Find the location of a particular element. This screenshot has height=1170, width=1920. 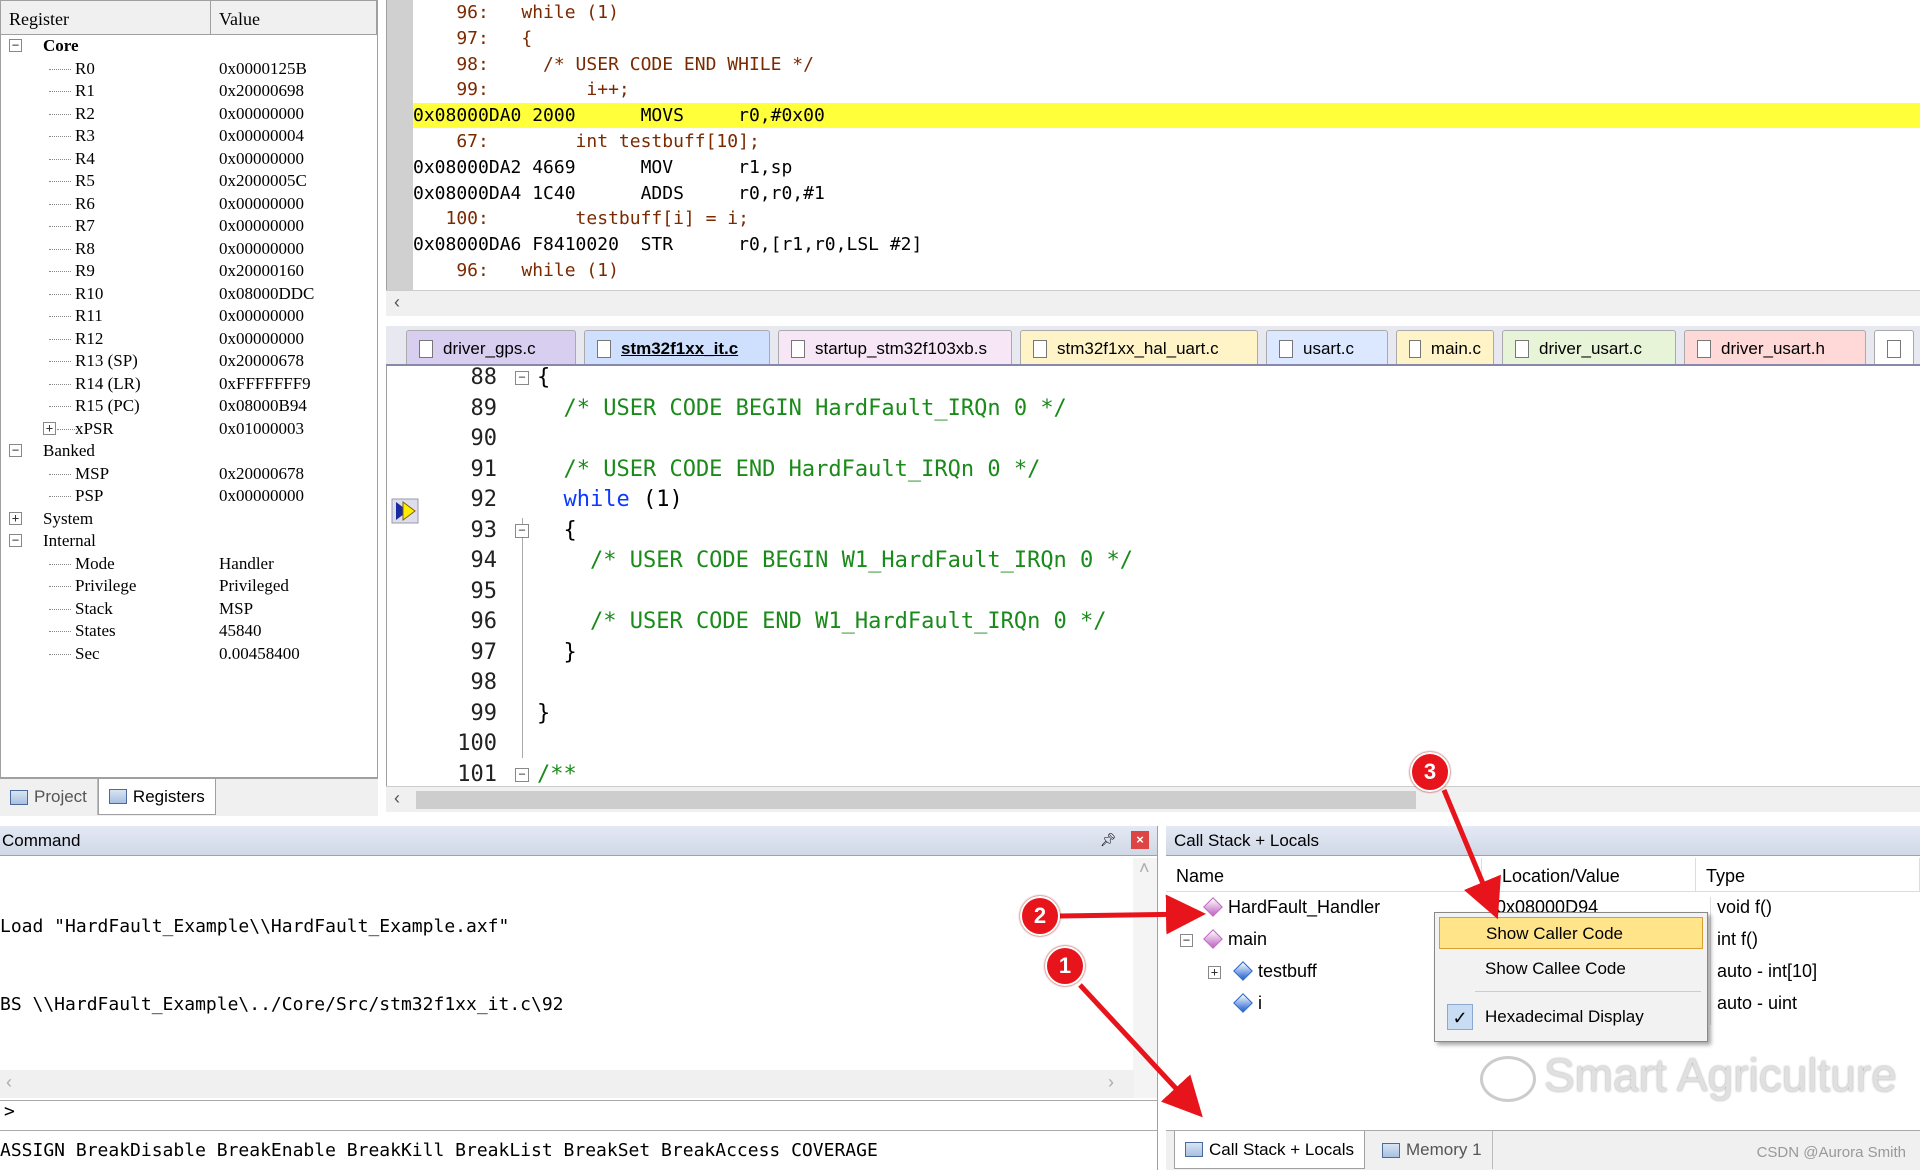

register-group: − Banked is located at coordinates (189, 451).